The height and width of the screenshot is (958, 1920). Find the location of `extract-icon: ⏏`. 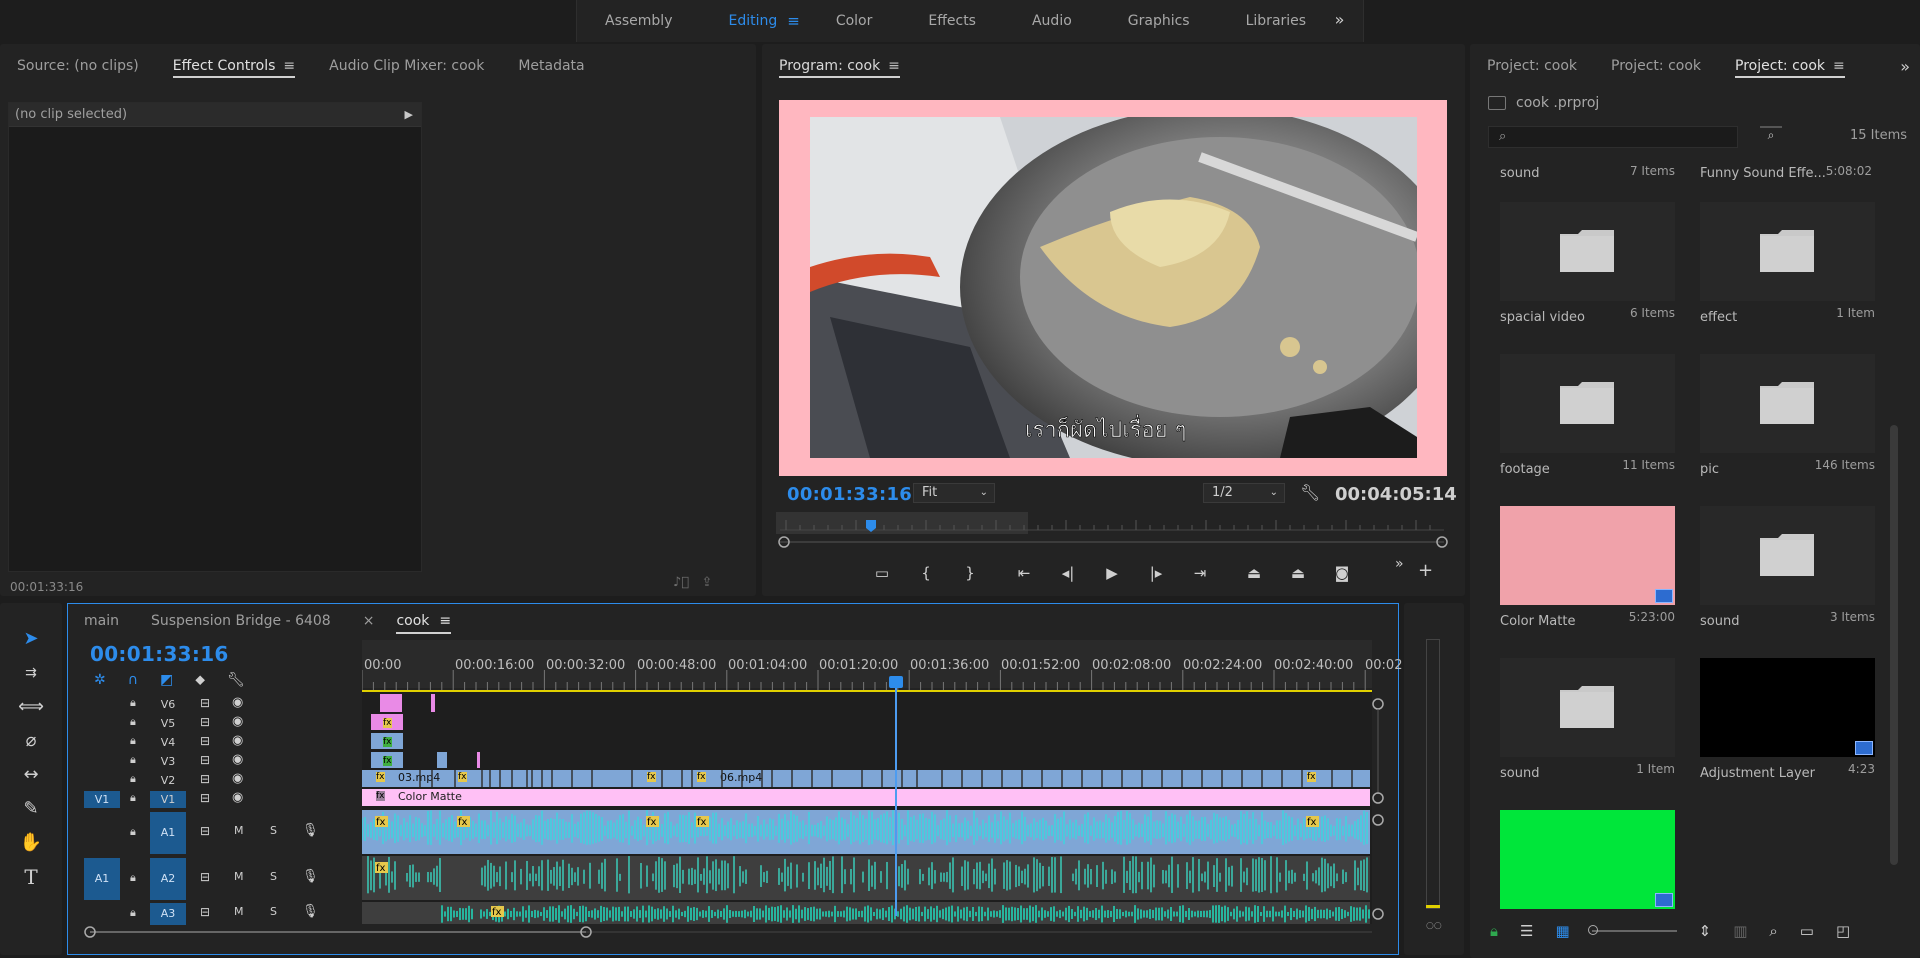

extract-icon: ⏏ is located at coordinates (1298, 573).